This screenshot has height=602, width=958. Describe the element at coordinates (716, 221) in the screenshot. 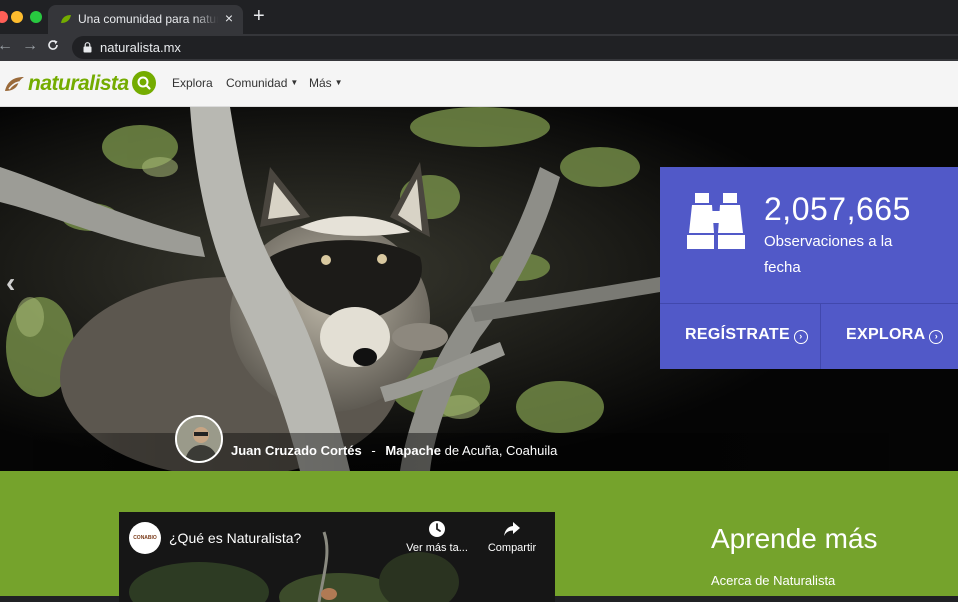

I see `binoculars-icon` at that location.